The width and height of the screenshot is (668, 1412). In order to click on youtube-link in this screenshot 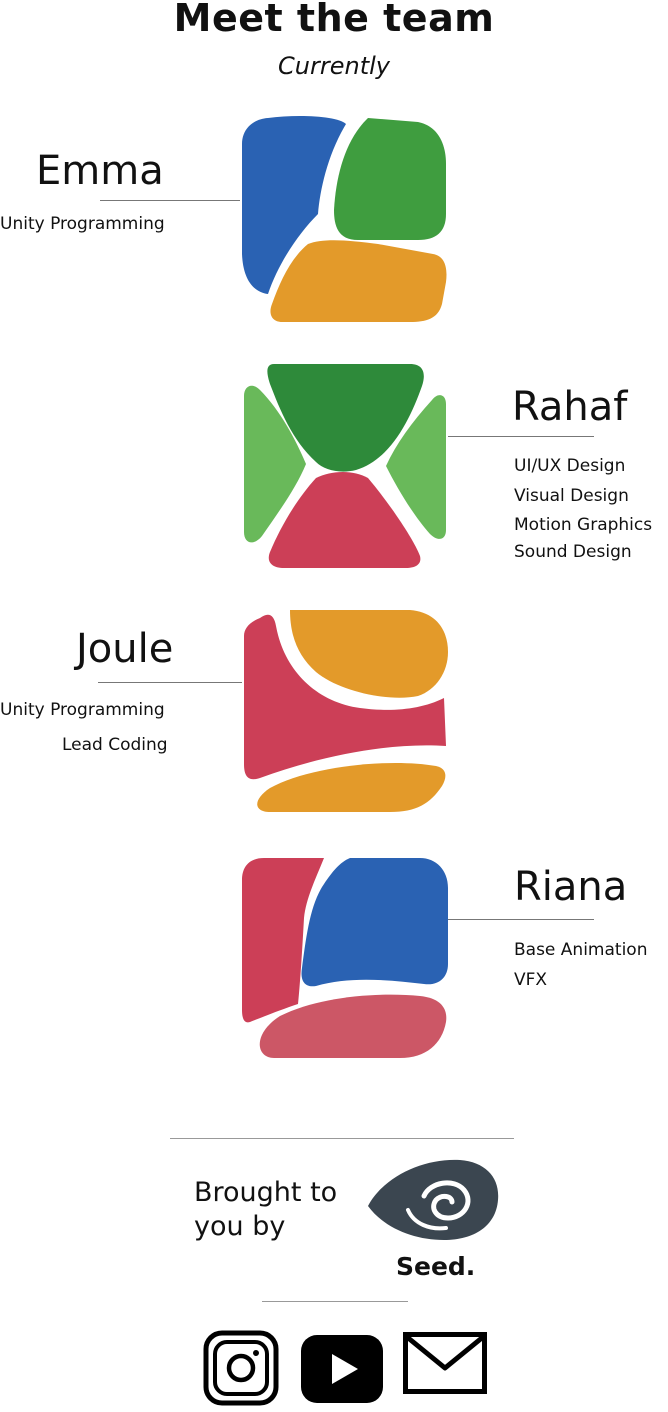, I will do `click(342, 1371)`.